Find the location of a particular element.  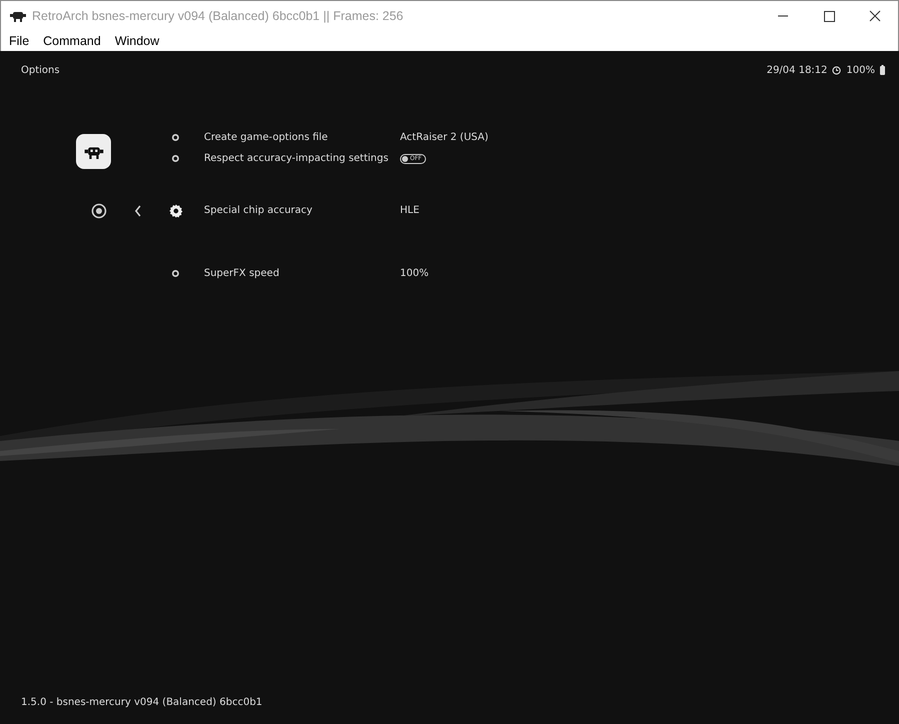

menu-entry: Create game-options file ActRaiser 2 (USA) is located at coordinates (299, 137).